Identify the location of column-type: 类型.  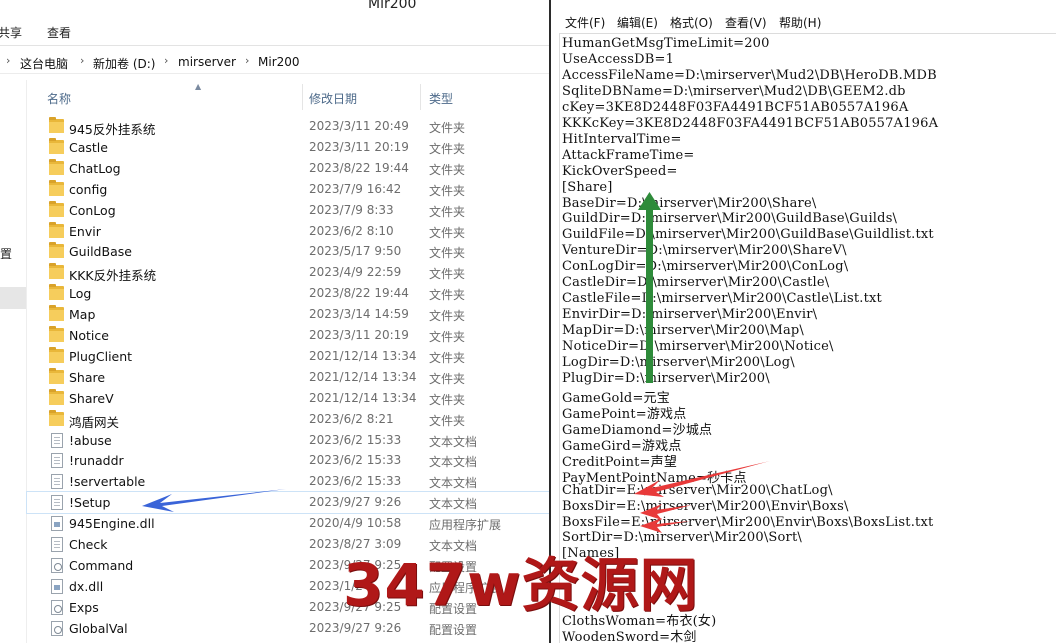
(441, 98).